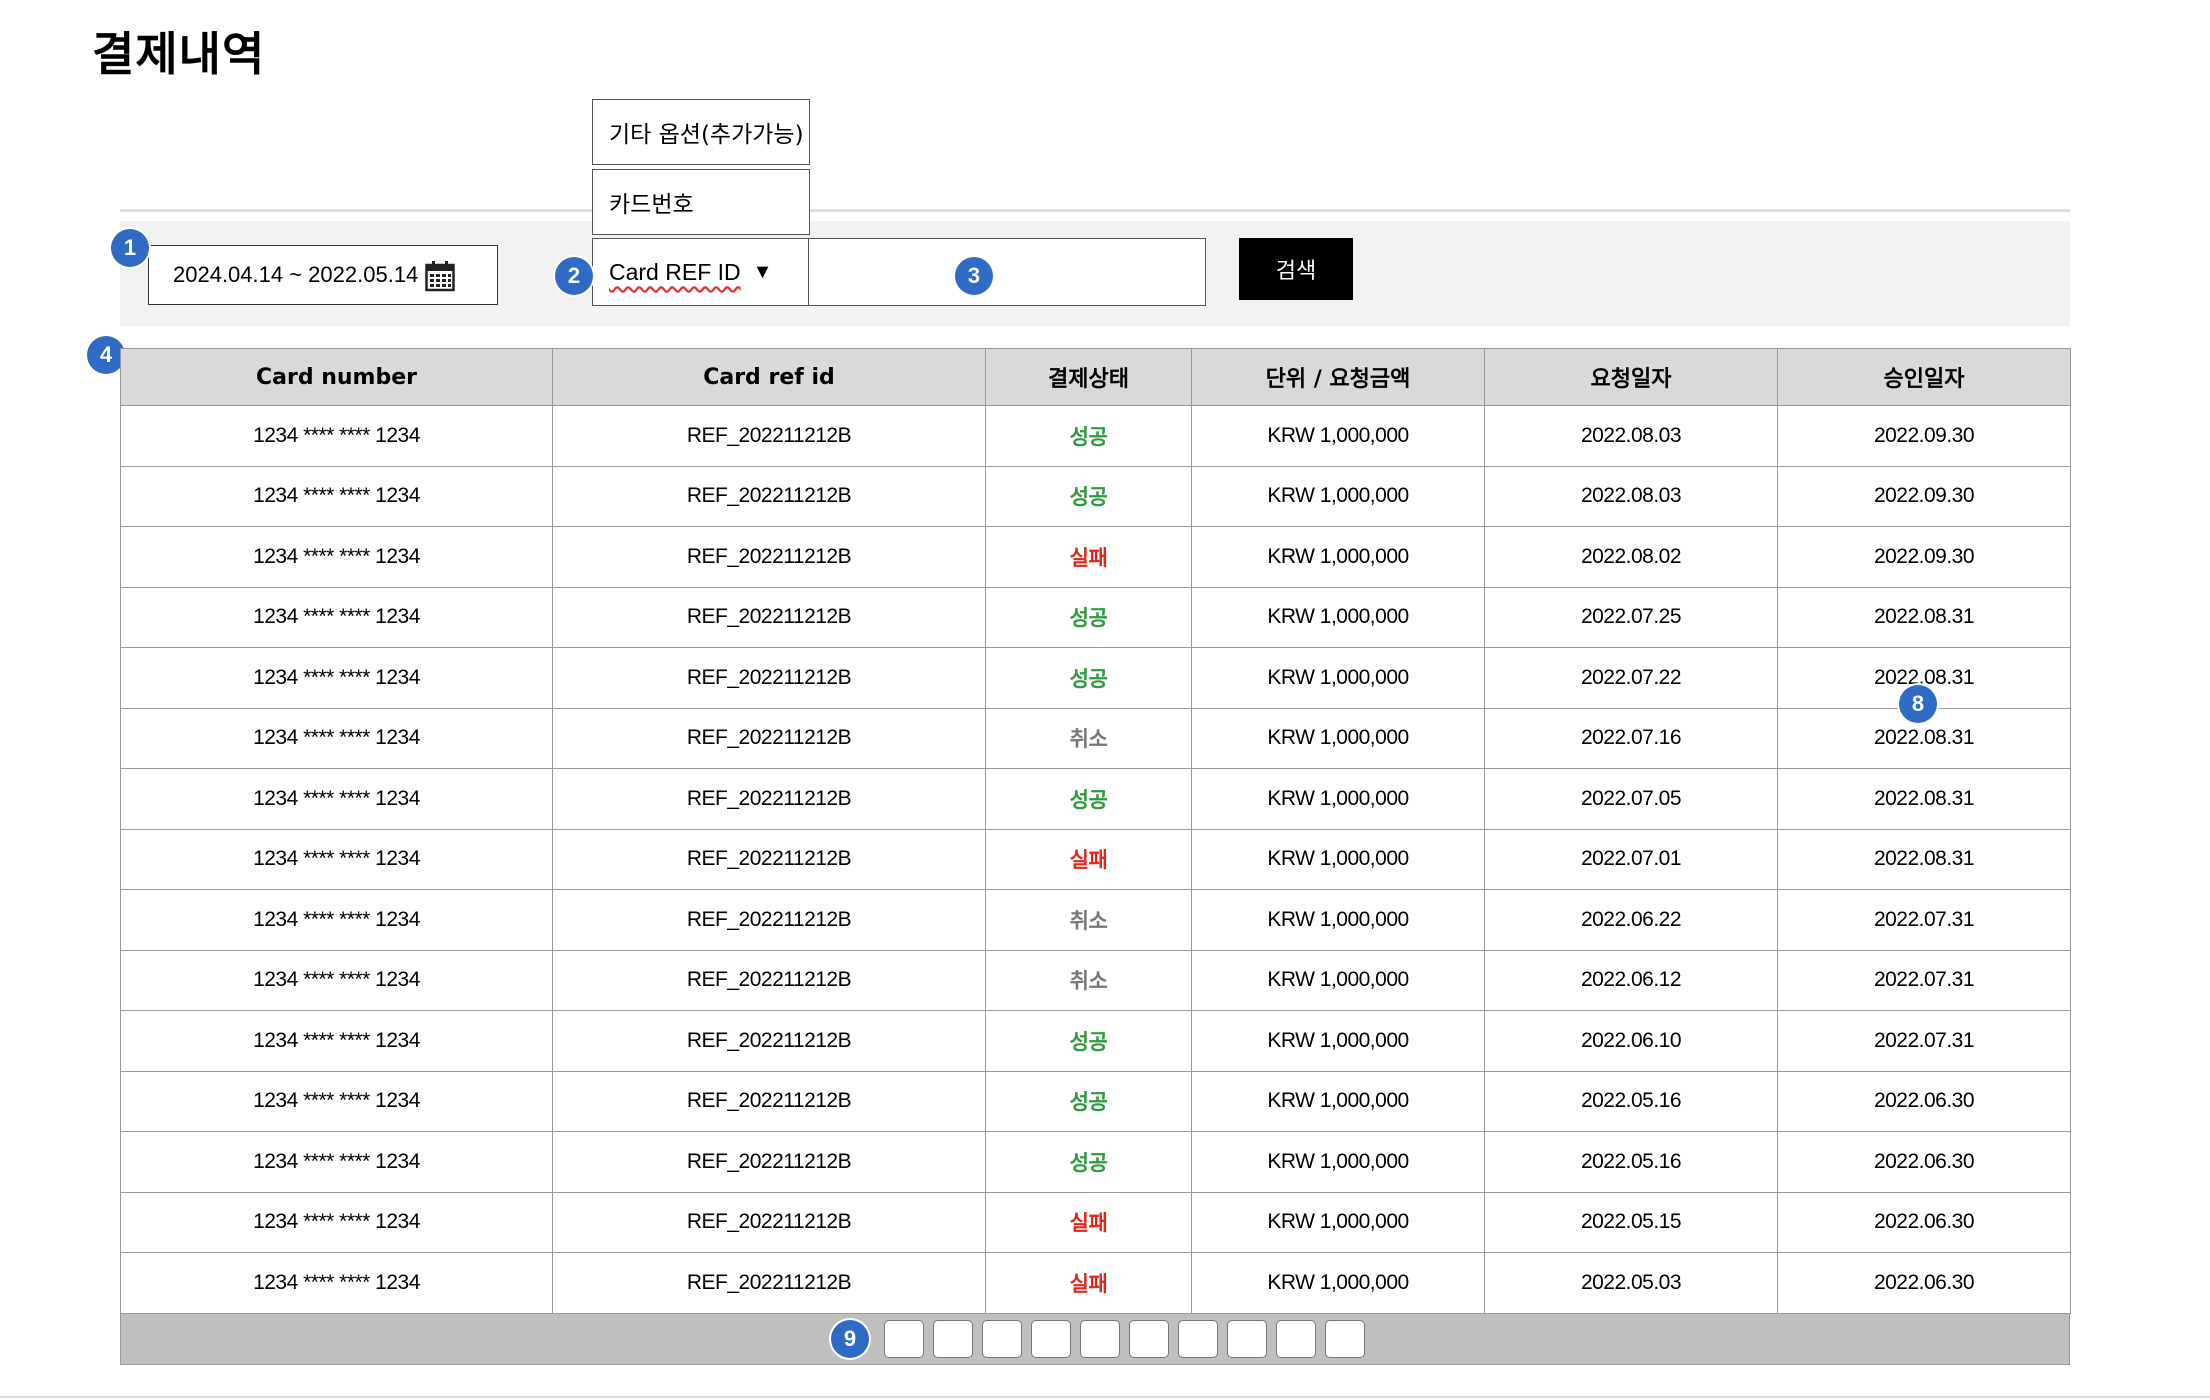 Image resolution: width=2210 pixels, height=1400 pixels. What do you see at coordinates (440, 276) in the screenshot?
I see `calendar-icon` at bounding box center [440, 276].